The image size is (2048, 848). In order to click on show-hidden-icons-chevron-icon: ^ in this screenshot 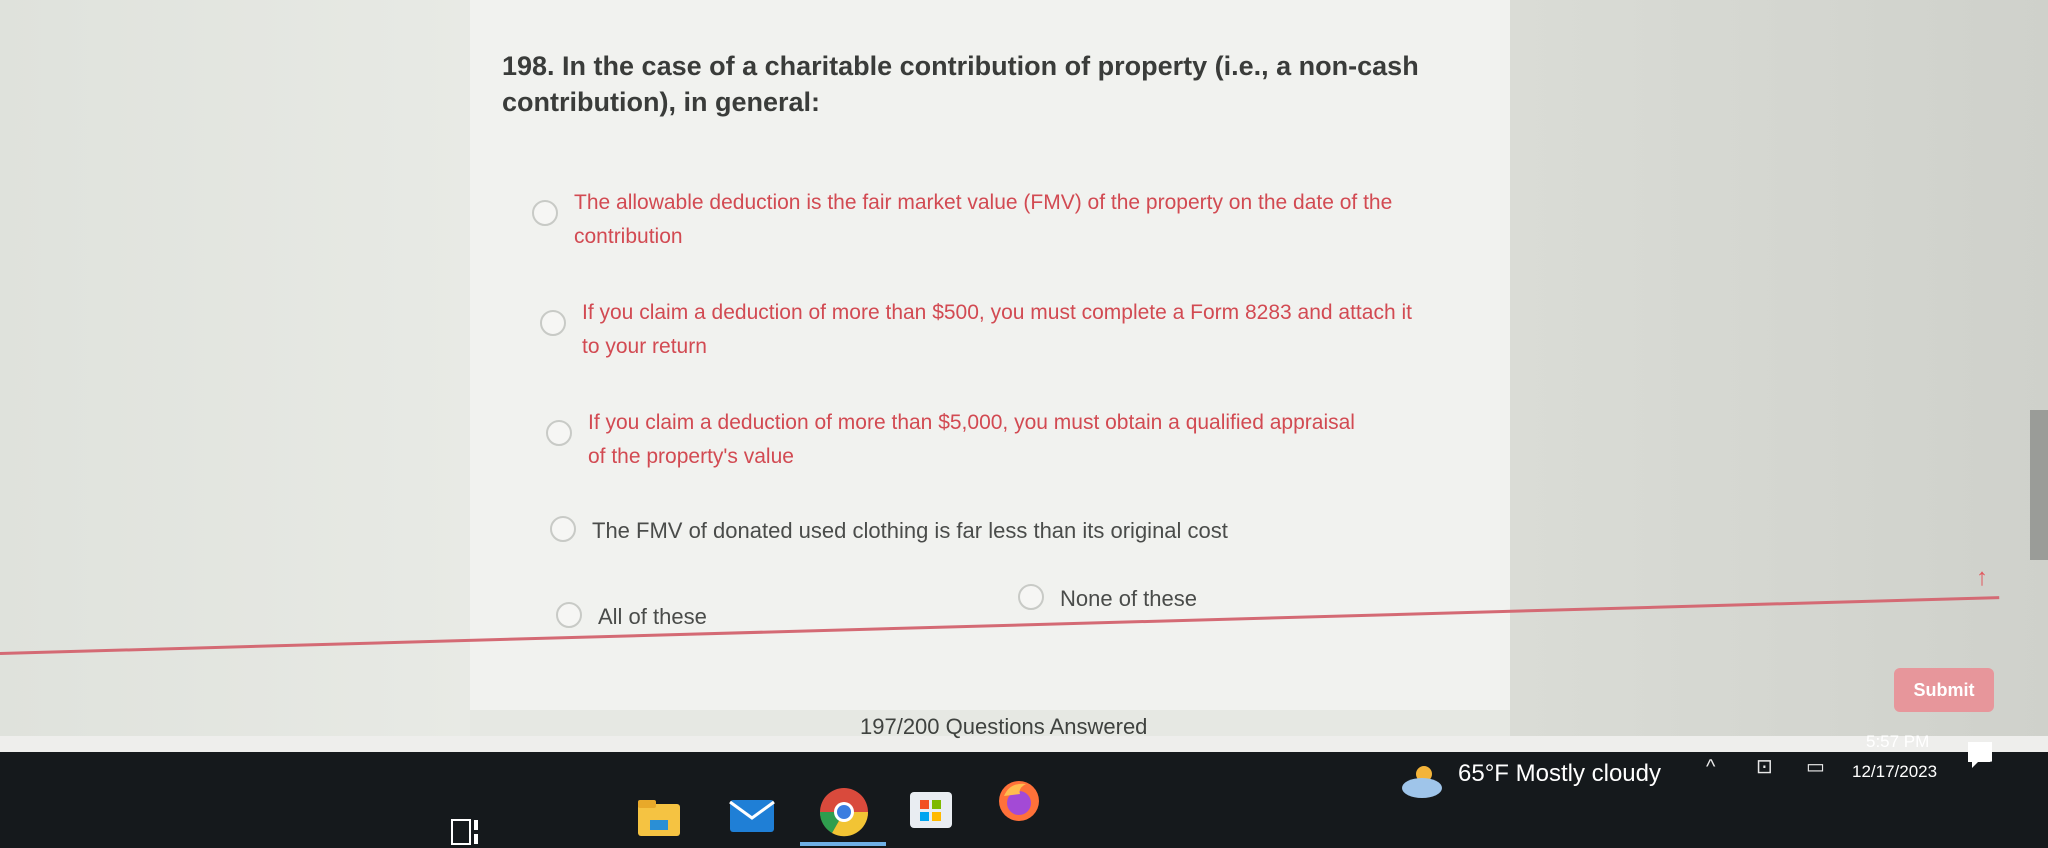, I will do `click(1710, 767)`.